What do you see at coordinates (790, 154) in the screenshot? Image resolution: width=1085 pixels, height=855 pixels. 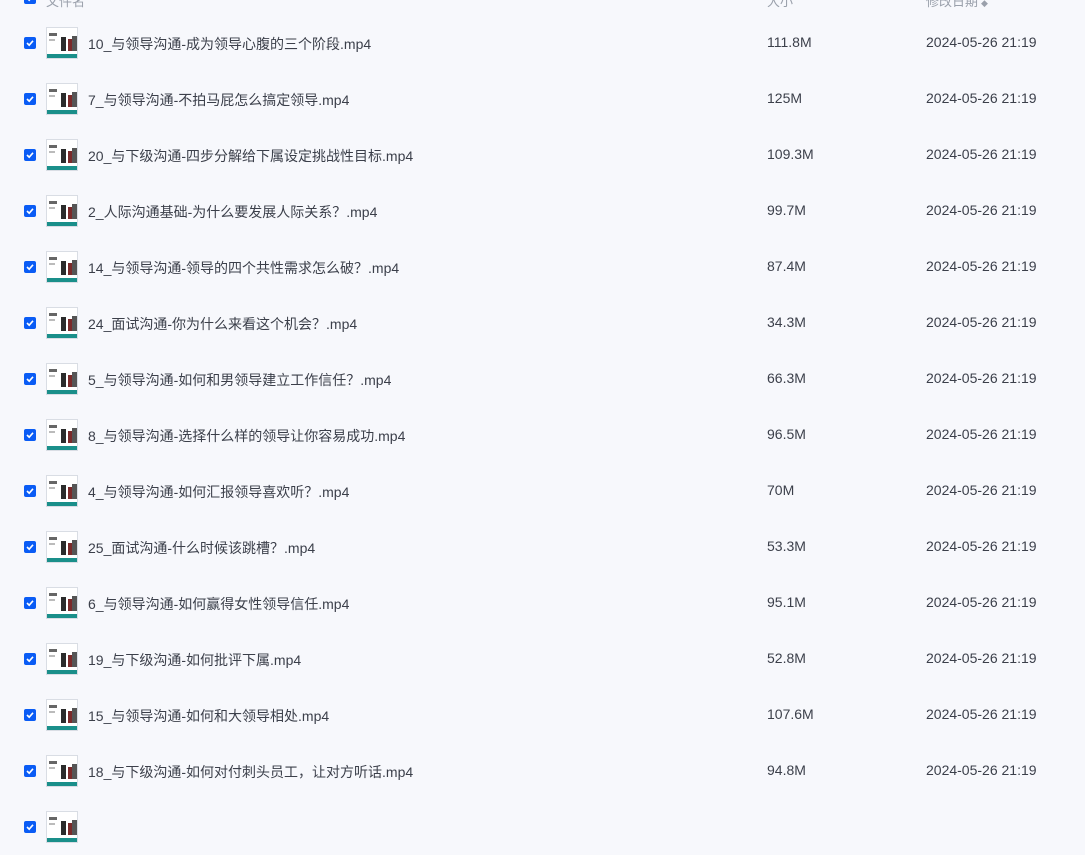 I see `file-size: 109.3M` at bounding box center [790, 154].